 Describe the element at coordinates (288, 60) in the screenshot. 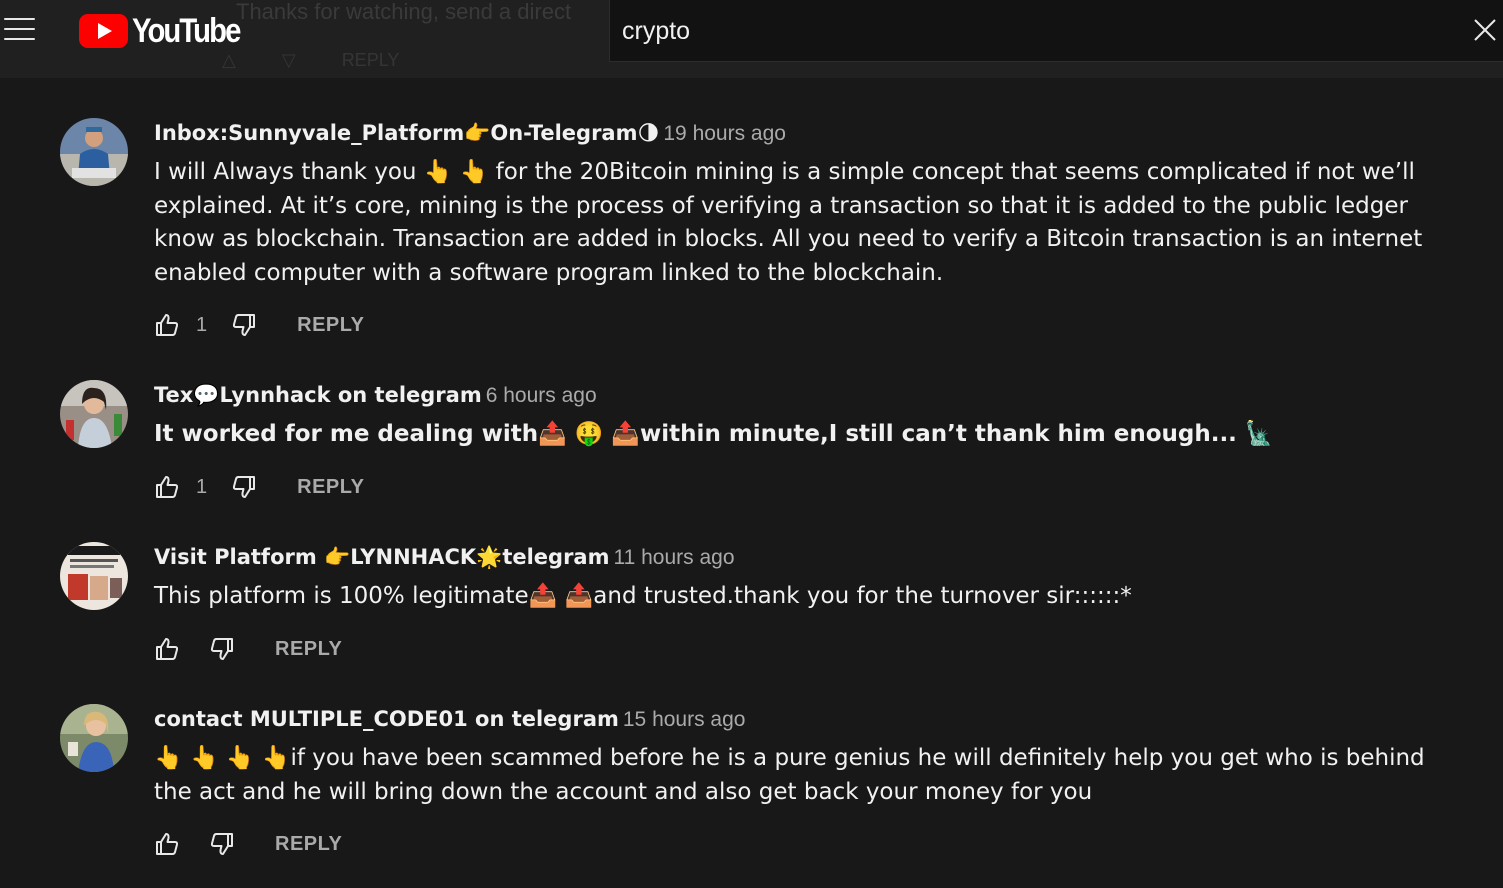

I see `thumbs-down-icon: ▽` at that location.